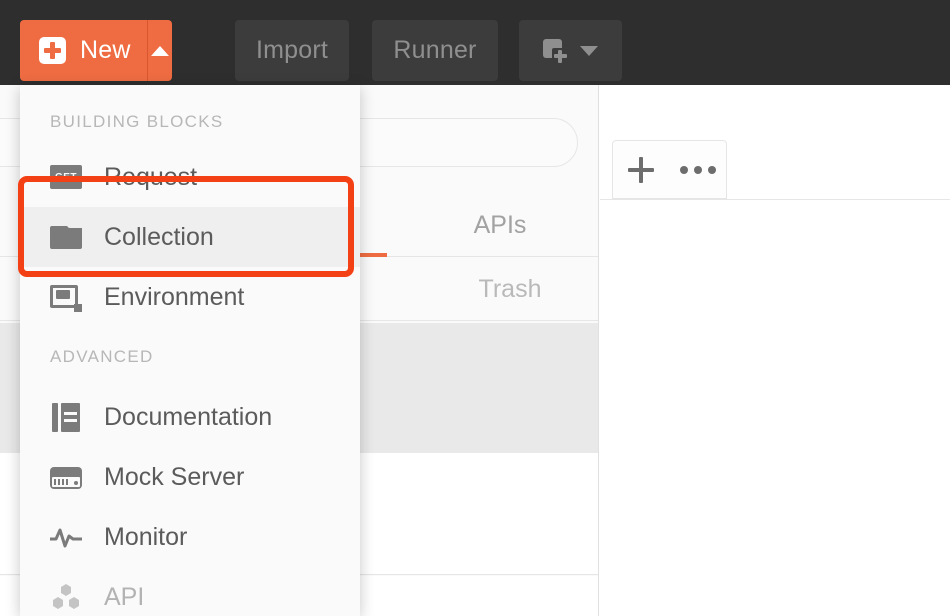 The width and height of the screenshot is (950, 616). Describe the element at coordinates (556, 50) in the screenshot. I see `new-window-icon` at that location.